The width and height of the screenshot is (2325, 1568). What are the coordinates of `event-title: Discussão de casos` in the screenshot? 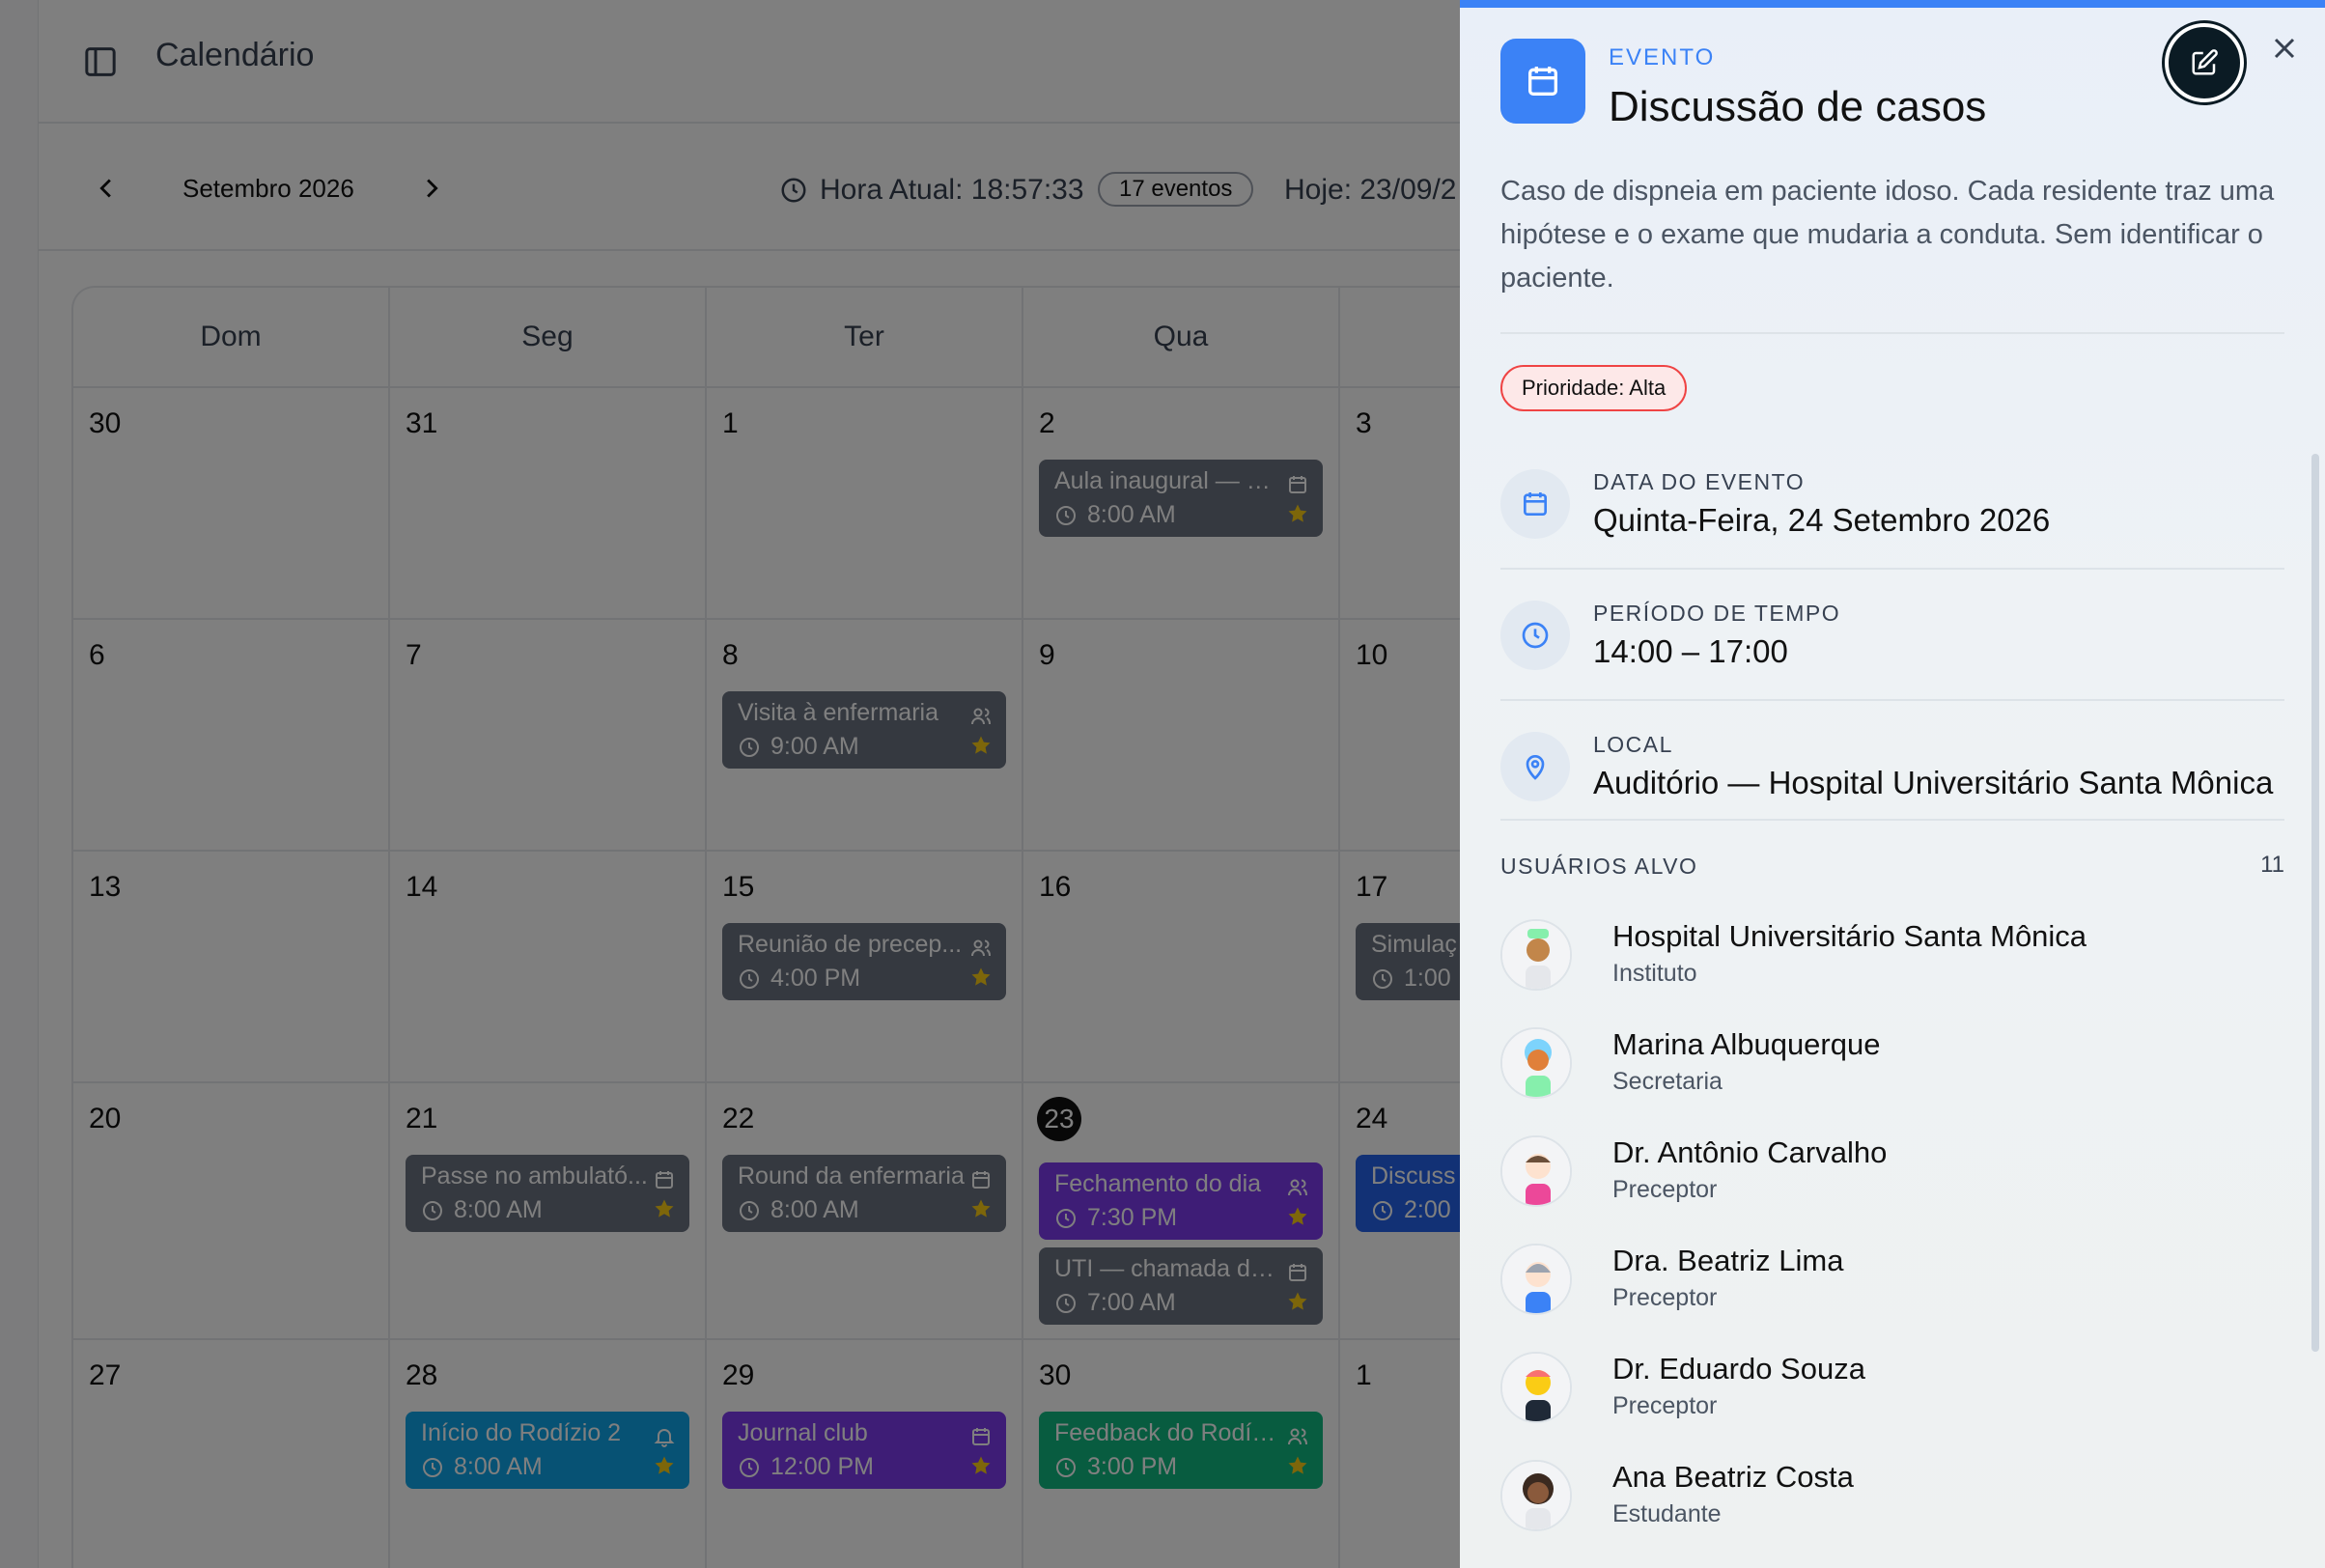 It's located at (1798, 107).